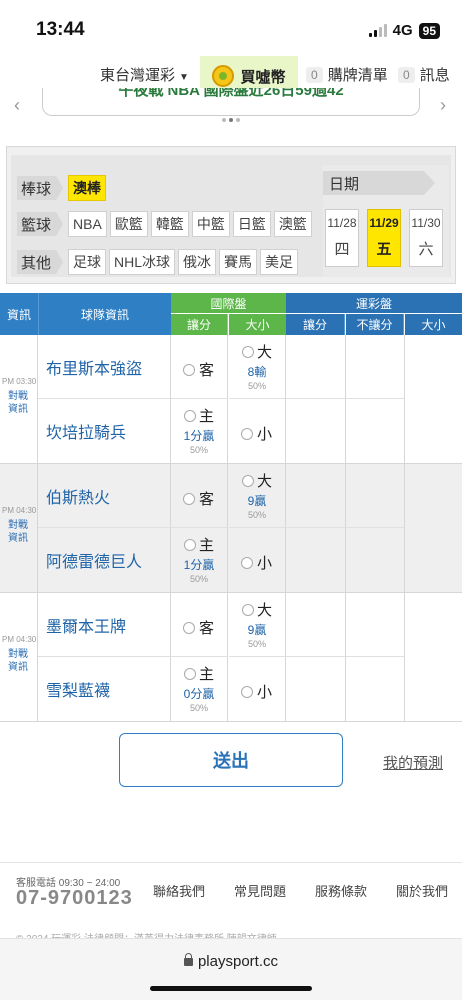 This screenshot has height=1000, width=462. What do you see at coordinates (292, 224) in the screenshot?
I see `filter-tag-aus-basketball: 澳籃` at bounding box center [292, 224].